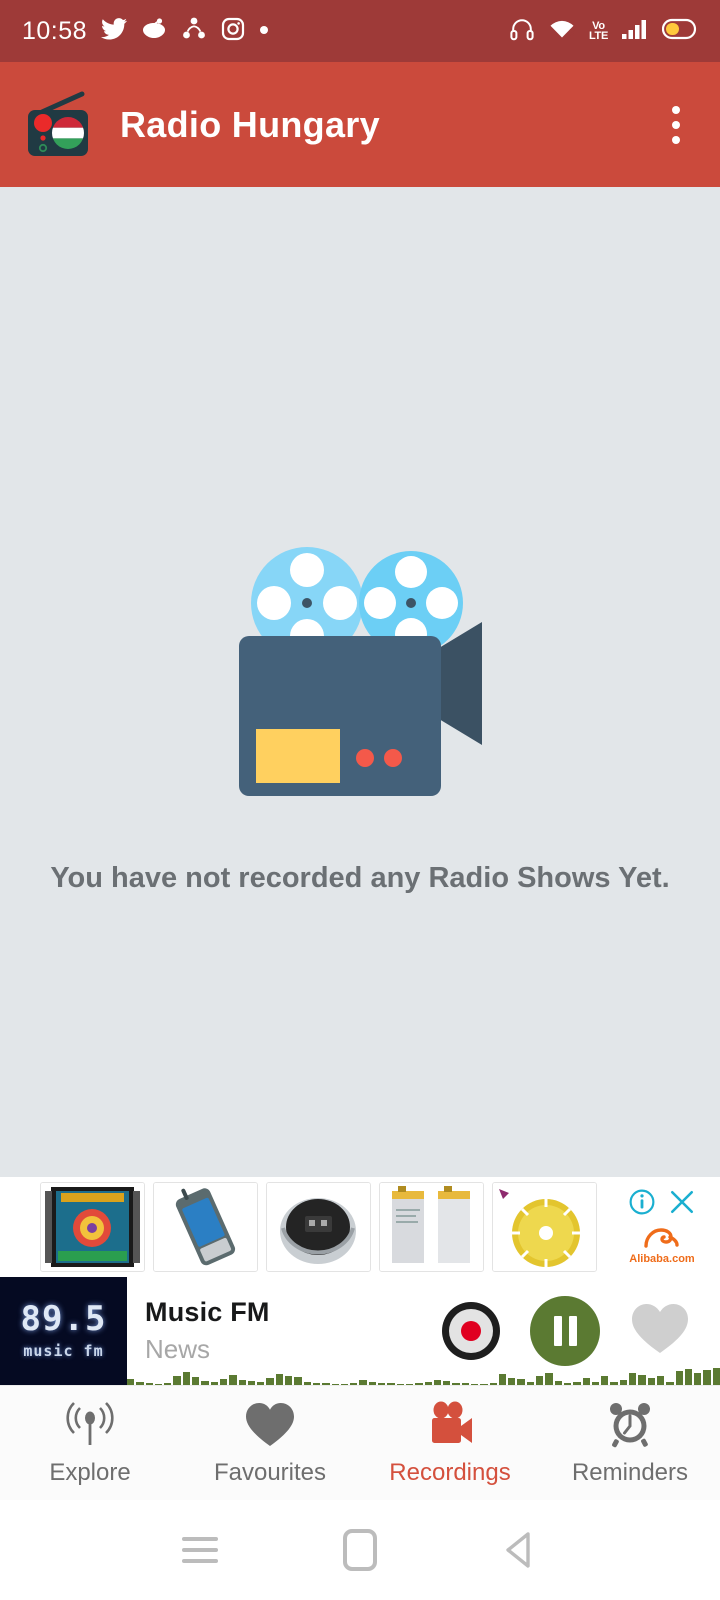 The height and width of the screenshot is (1600, 720). I want to click on alibaba-logo: Alibaba.com, so click(662, 1244).